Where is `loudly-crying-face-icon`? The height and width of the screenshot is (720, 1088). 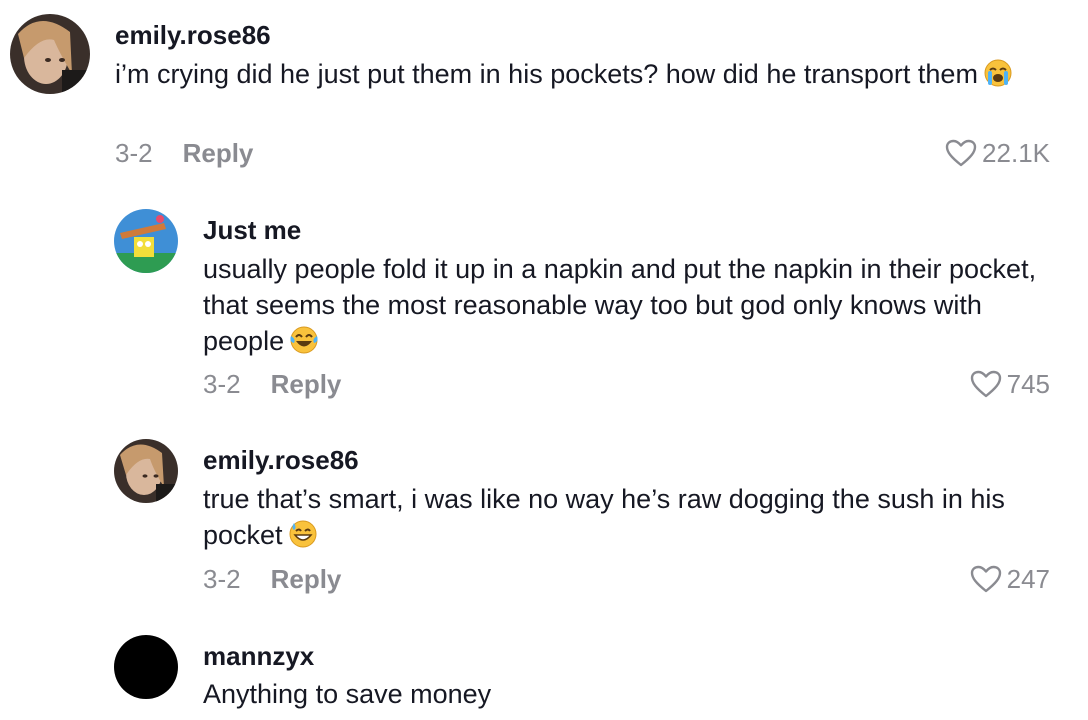
loudly-crying-face-icon is located at coordinates (998, 73).